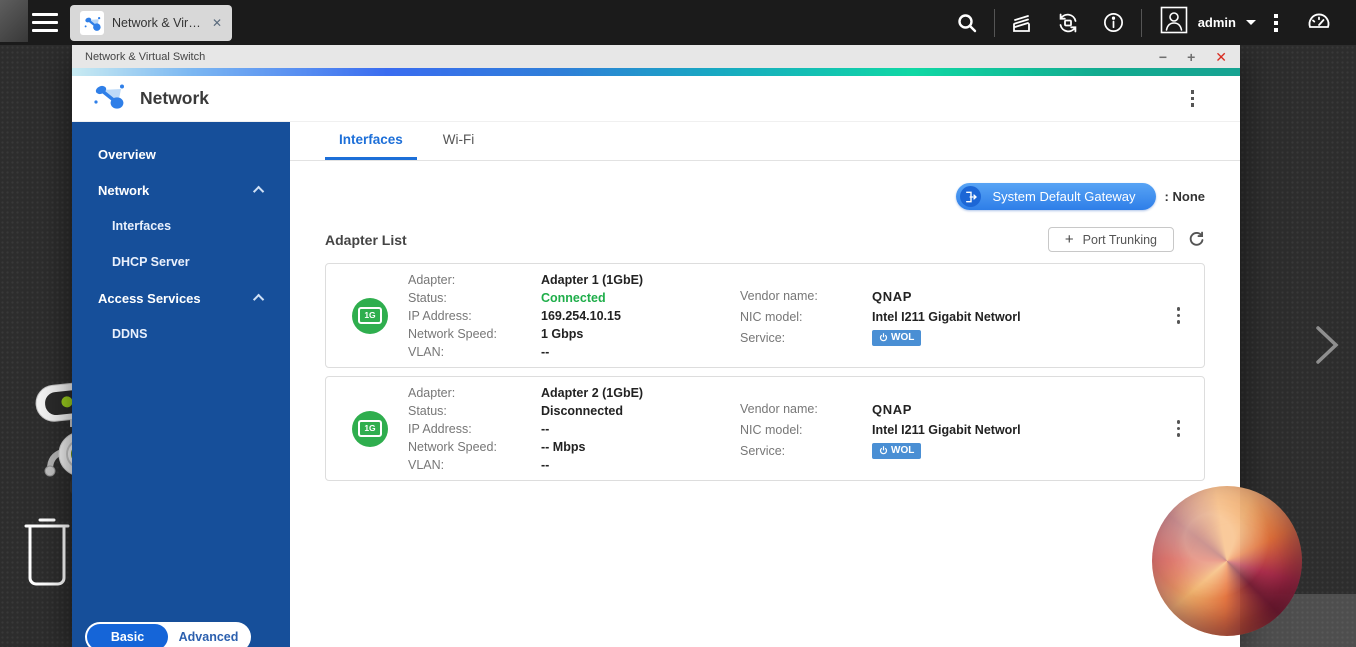  I want to click on recycle-bin-icon, so click(47, 552).